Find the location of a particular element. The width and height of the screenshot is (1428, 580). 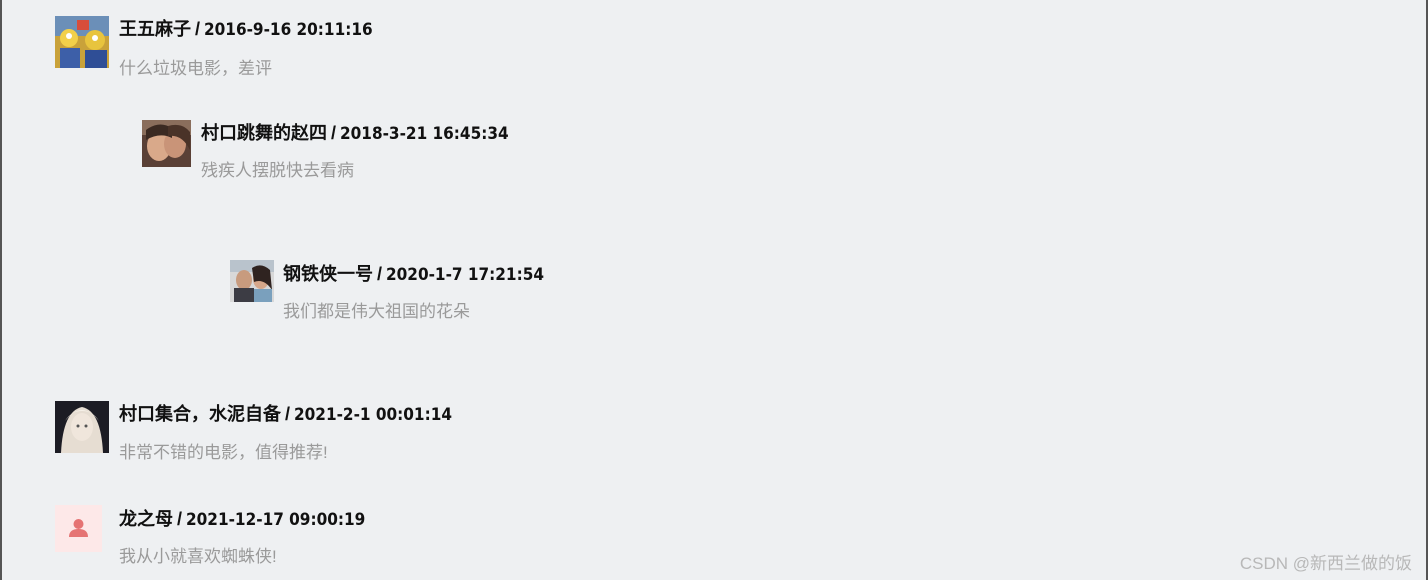

window-border-left is located at coordinates (1, 290).